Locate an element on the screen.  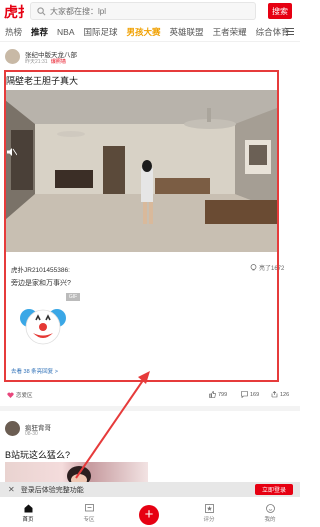
nav-me: 我的 is located at coordinates (270, 513).